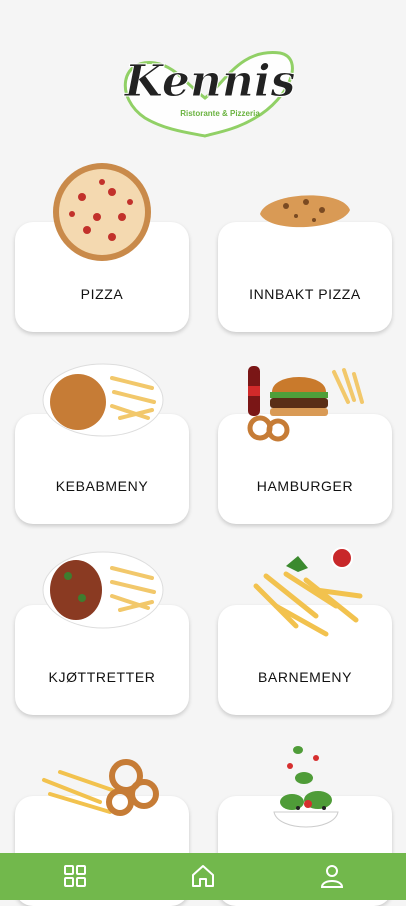 Image resolution: width=406 pixels, height=906 pixels. What do you see at coordinates (305, 294) in the screenshot?
I see `category-label: INNBAKT PIZZA` at bounding box center [305, 294].